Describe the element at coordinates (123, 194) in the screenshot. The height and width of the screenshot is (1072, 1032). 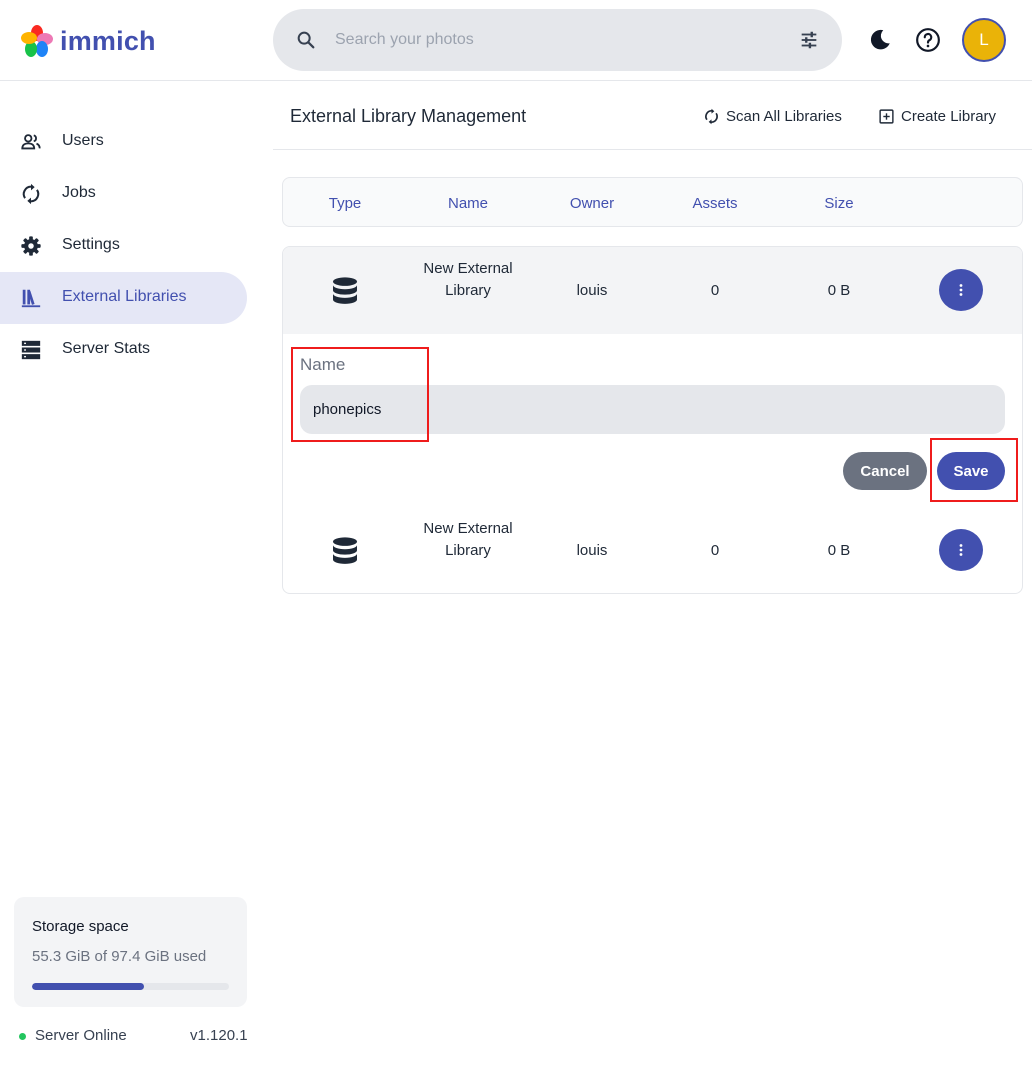
I see `sidebar-item-jobs: Jobs` at that location.